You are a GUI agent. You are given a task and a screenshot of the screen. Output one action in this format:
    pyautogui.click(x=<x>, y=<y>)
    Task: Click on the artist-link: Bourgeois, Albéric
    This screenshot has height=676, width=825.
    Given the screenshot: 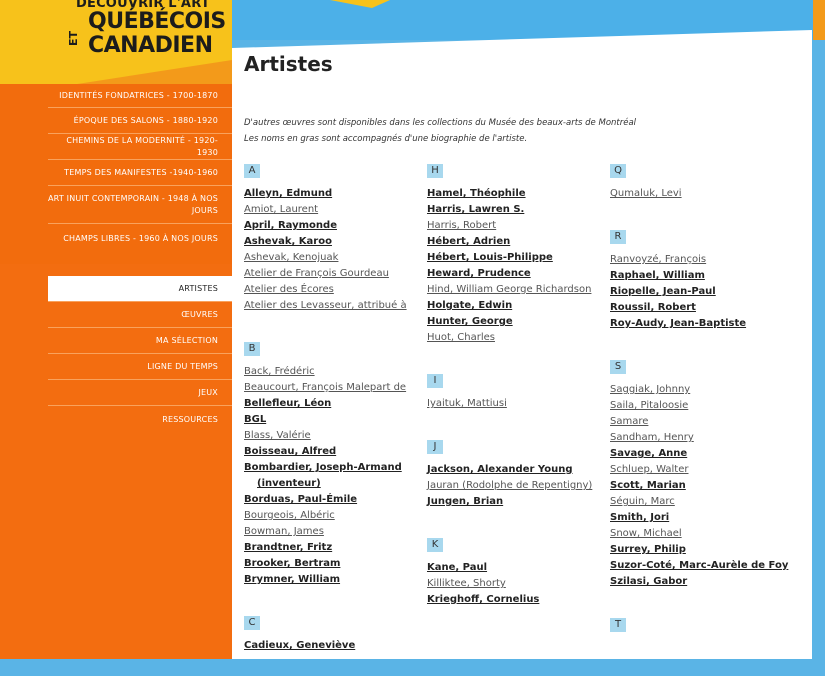 What is the action you would take?
    pyautogui.click(x=331, y=516)
    